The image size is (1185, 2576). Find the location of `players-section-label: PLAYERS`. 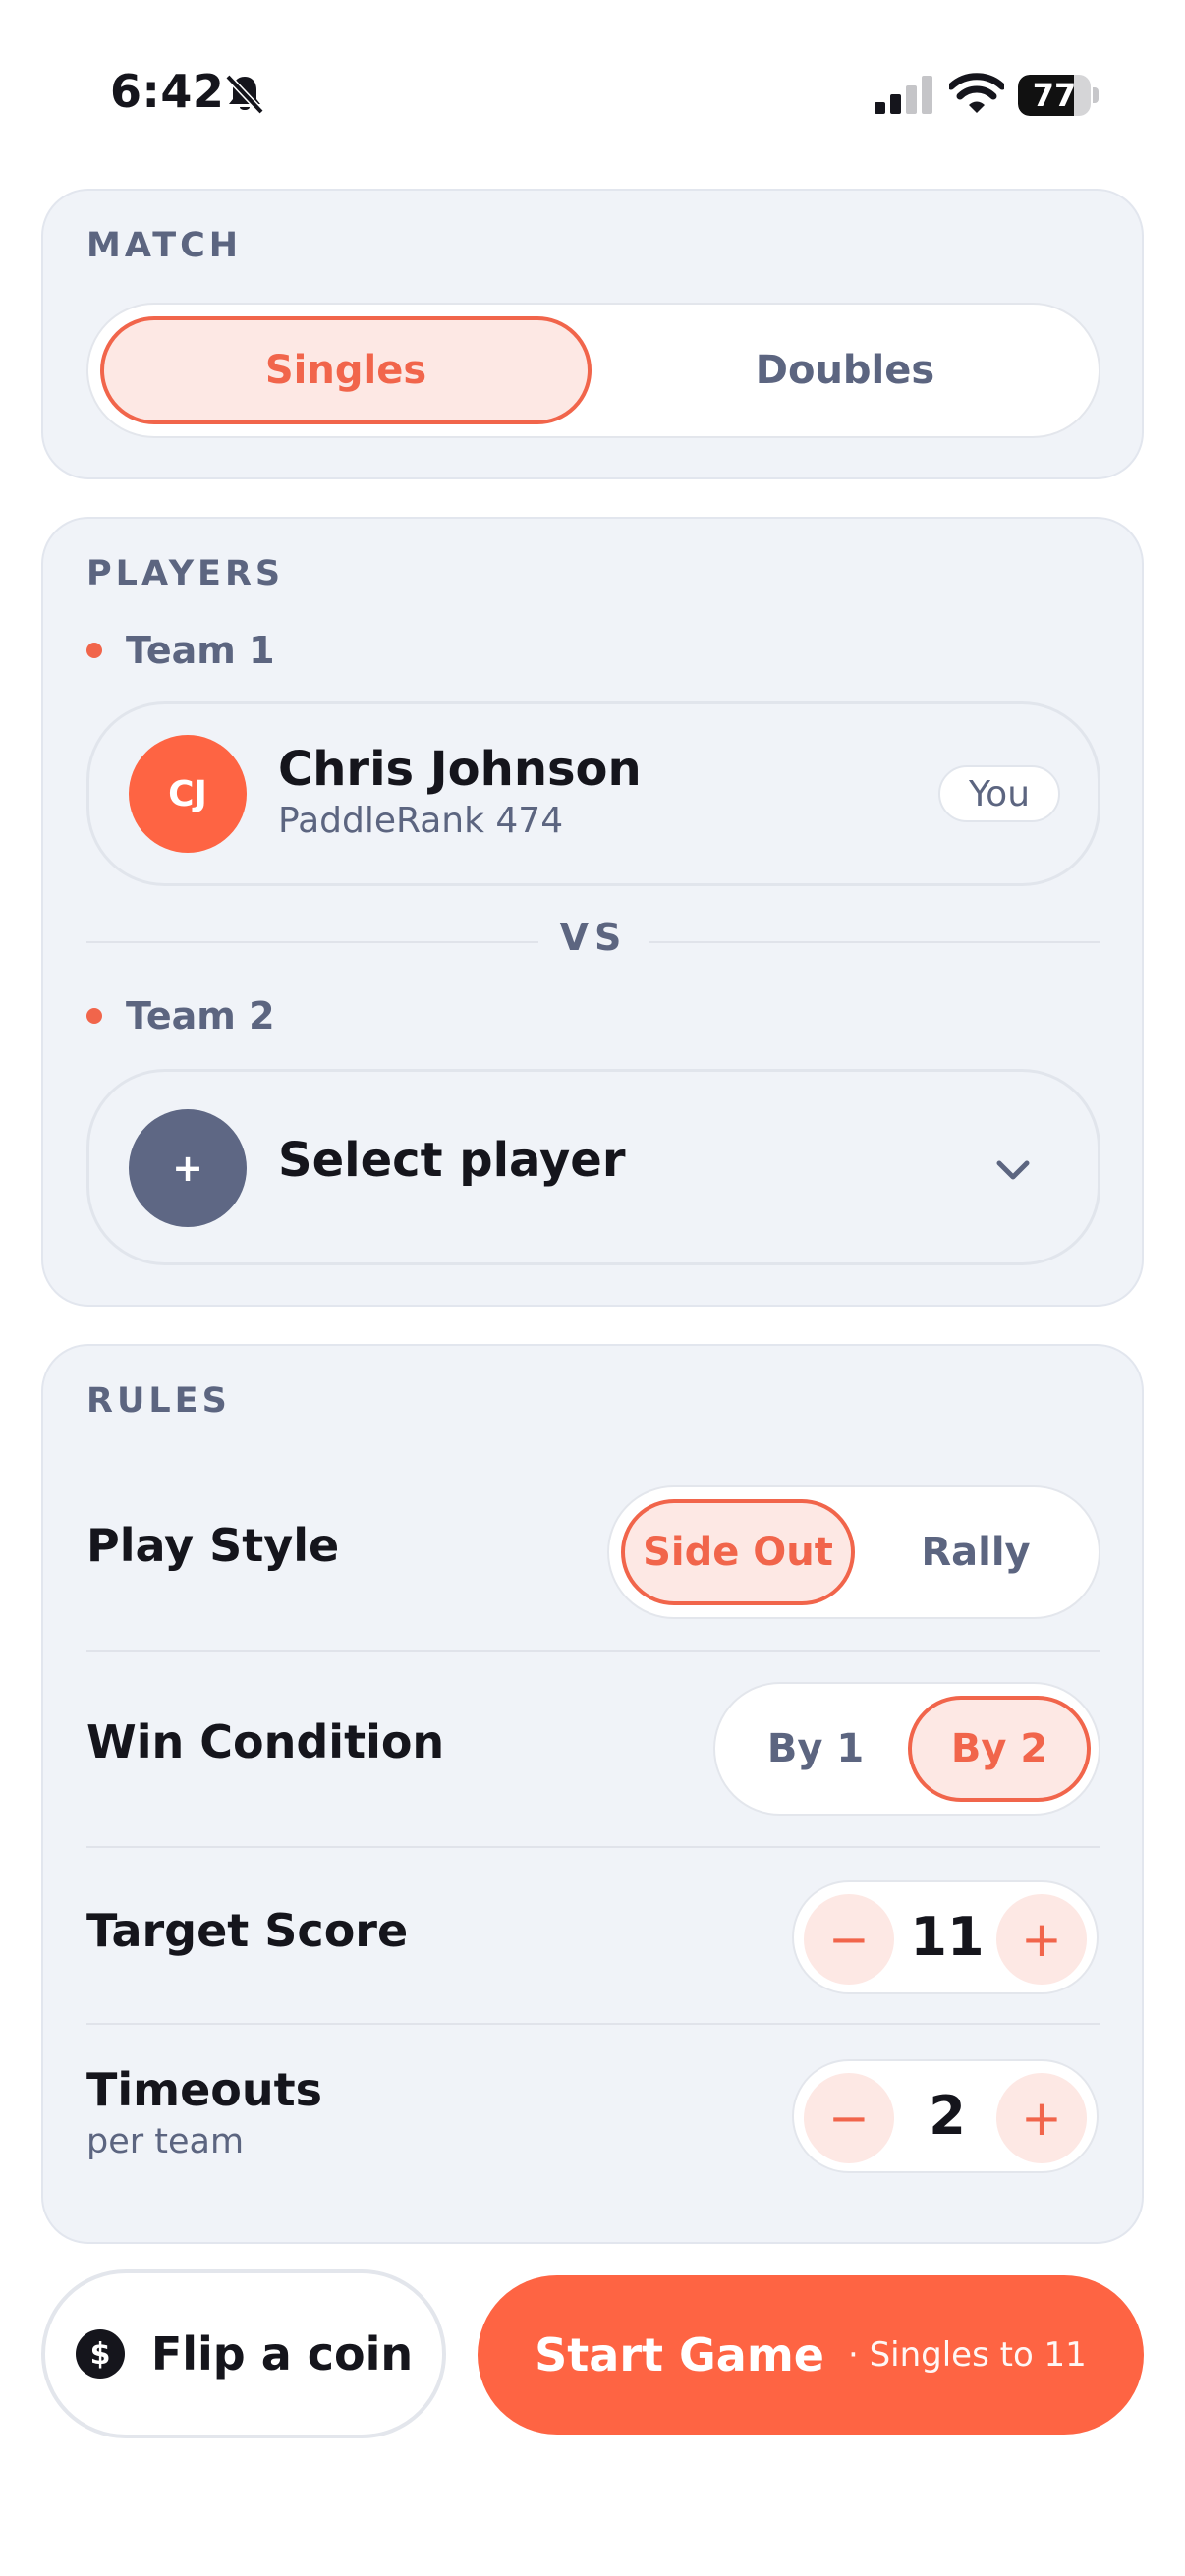

players-section-label: PLAYERS is located at coordinates (185, 573).